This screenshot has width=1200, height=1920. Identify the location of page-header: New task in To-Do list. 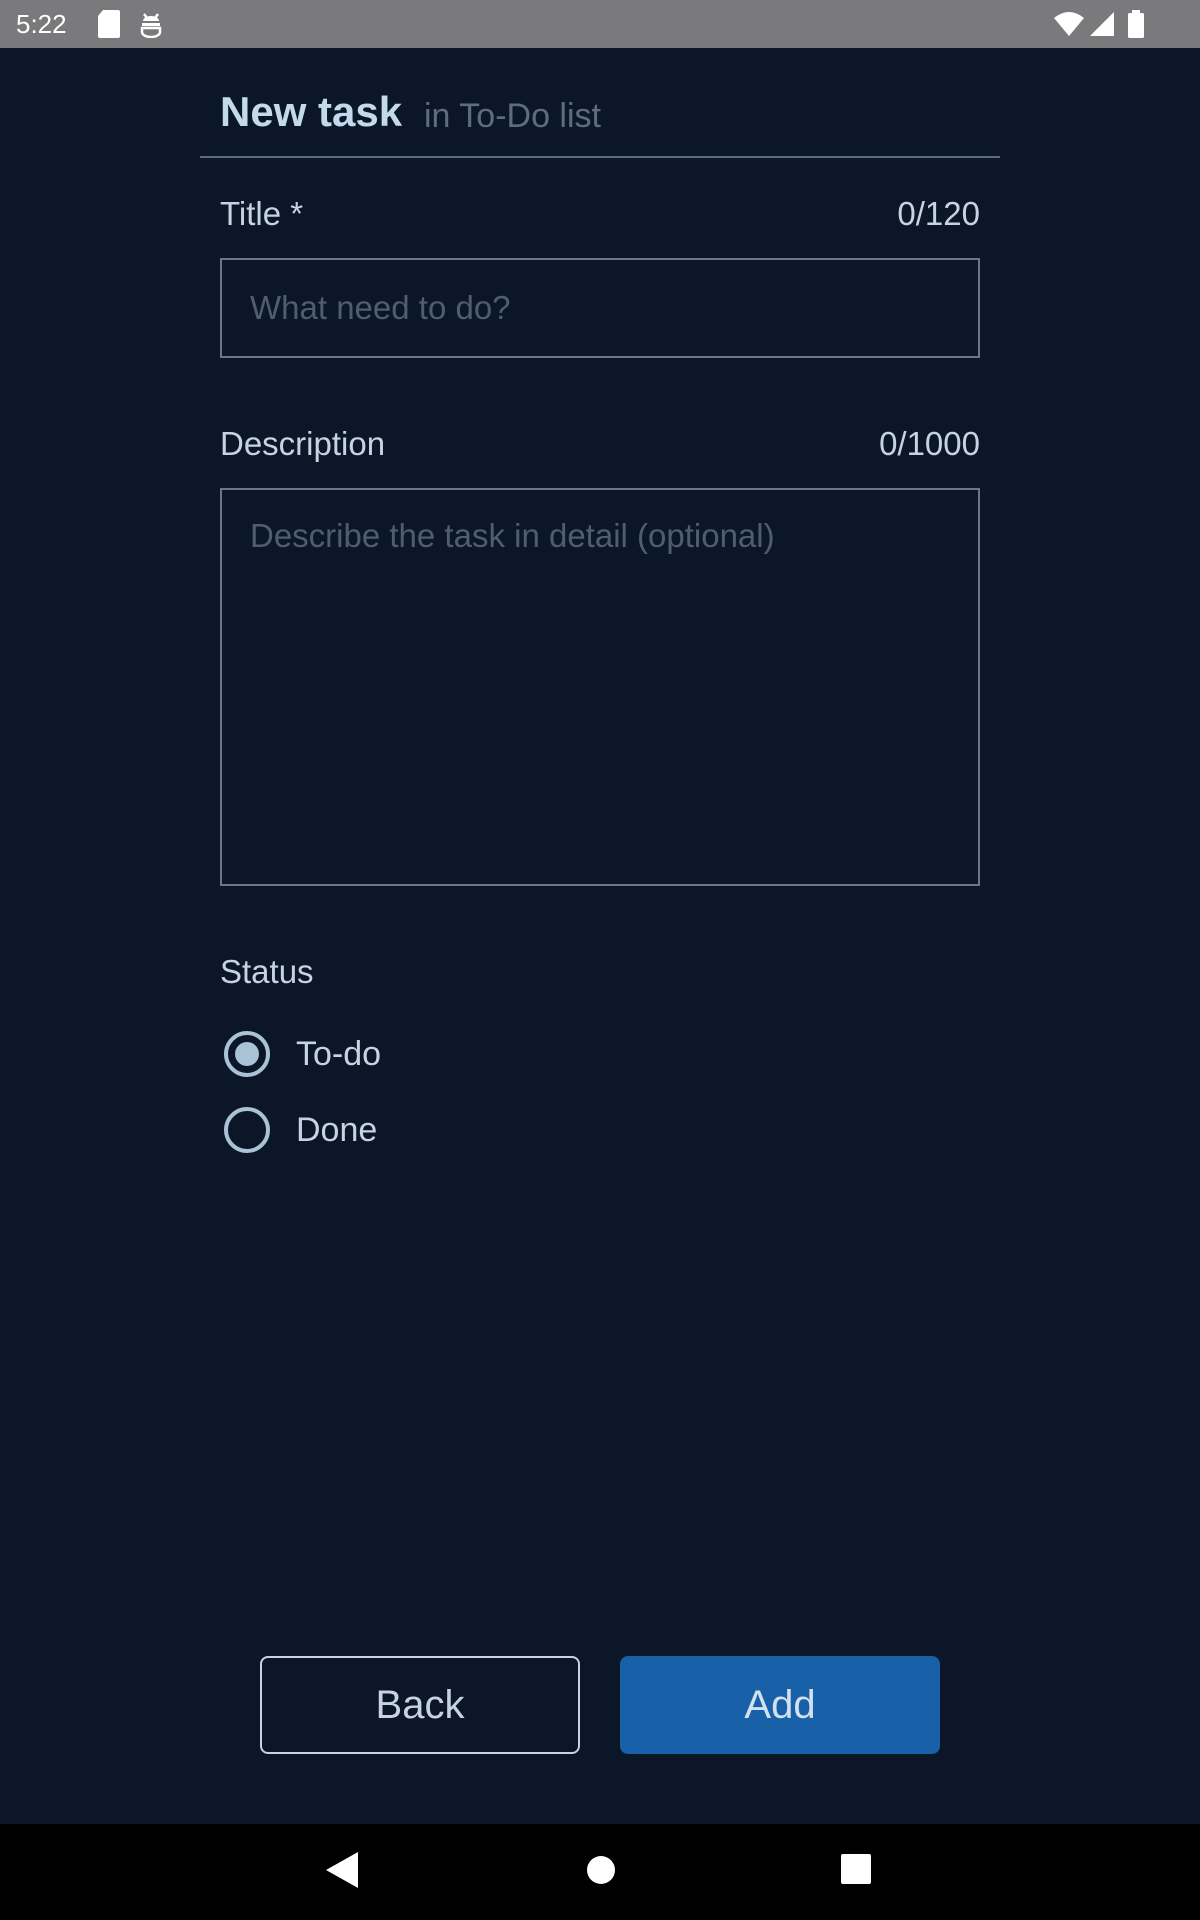
(600, 103).